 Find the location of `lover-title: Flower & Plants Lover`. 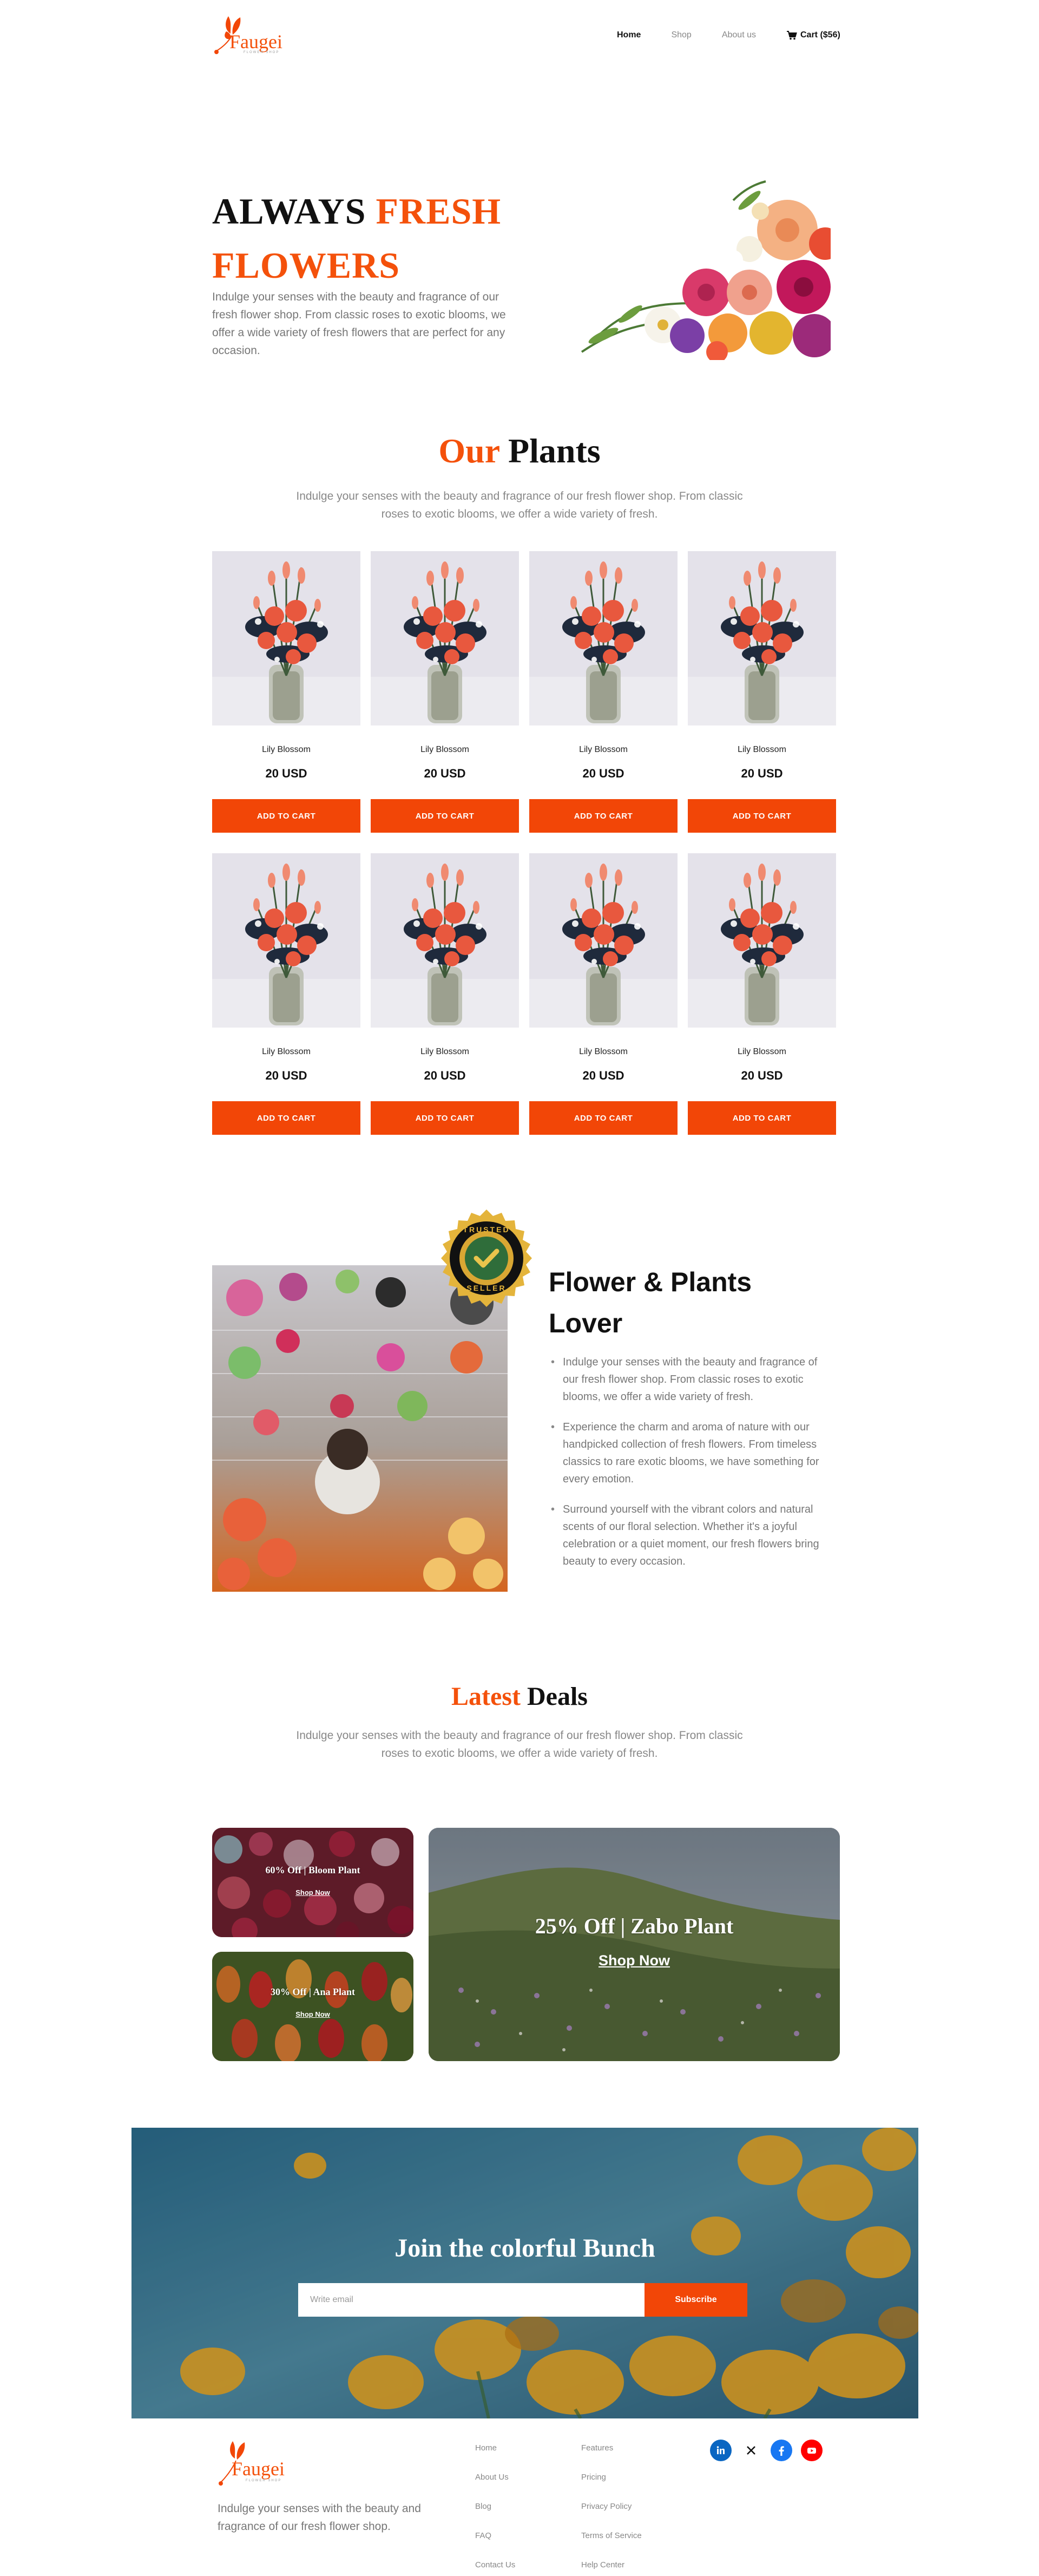

lover-title: Flower & Plants Lover is located at coordinates (650, 1302).